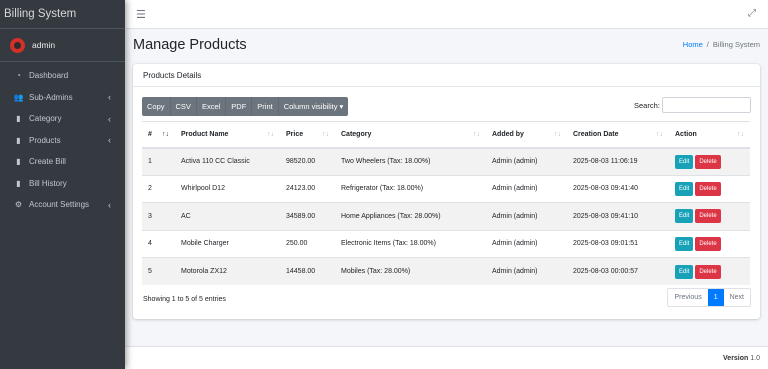 Image resolution: width=768 pixels, height=369 pixels. Describe the element at coordinates (307, 135) in the screenshot. I see `column-header: Price ↑↓` at that location.